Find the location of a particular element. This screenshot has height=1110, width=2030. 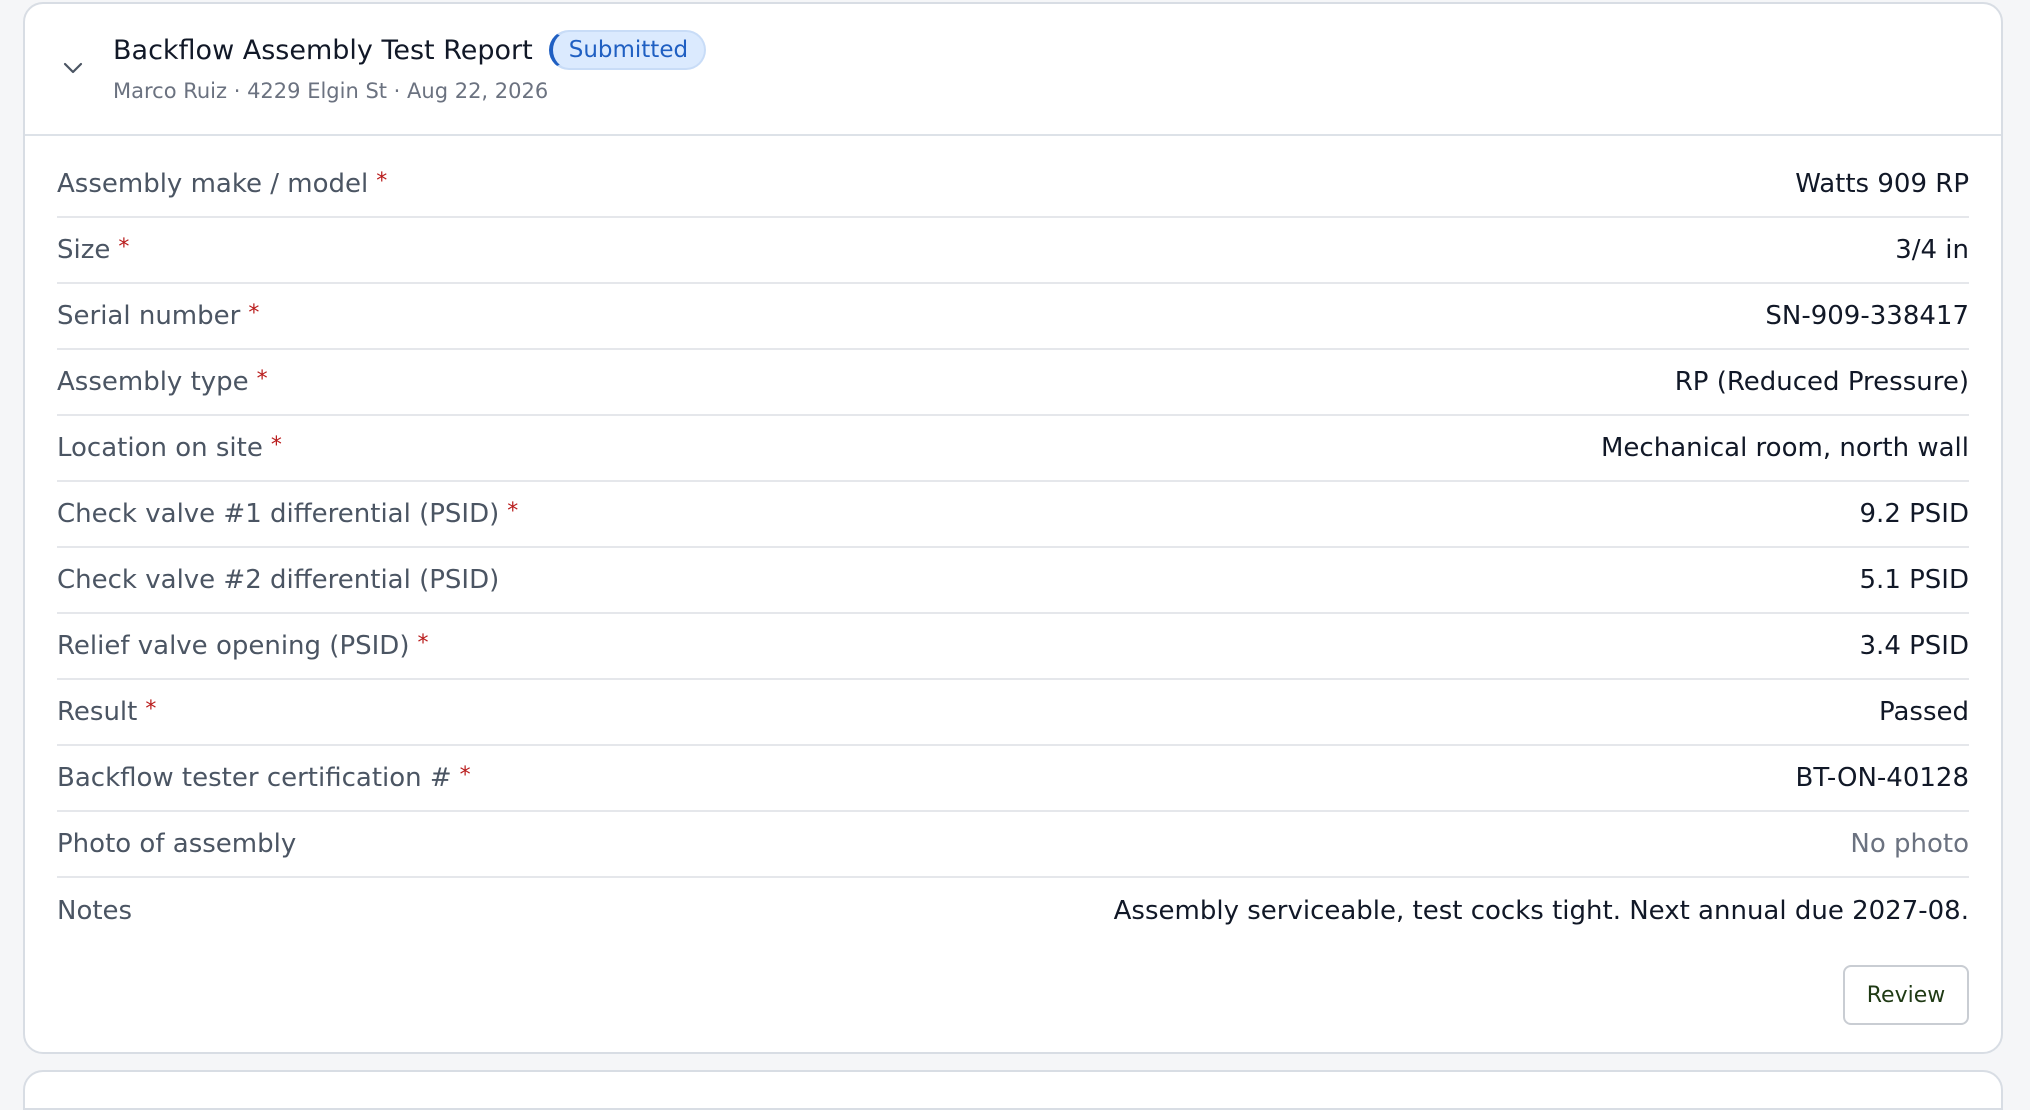

field-row-serial-number: Serial number * SN-909-338417 is located at coordinates (1013, 317).